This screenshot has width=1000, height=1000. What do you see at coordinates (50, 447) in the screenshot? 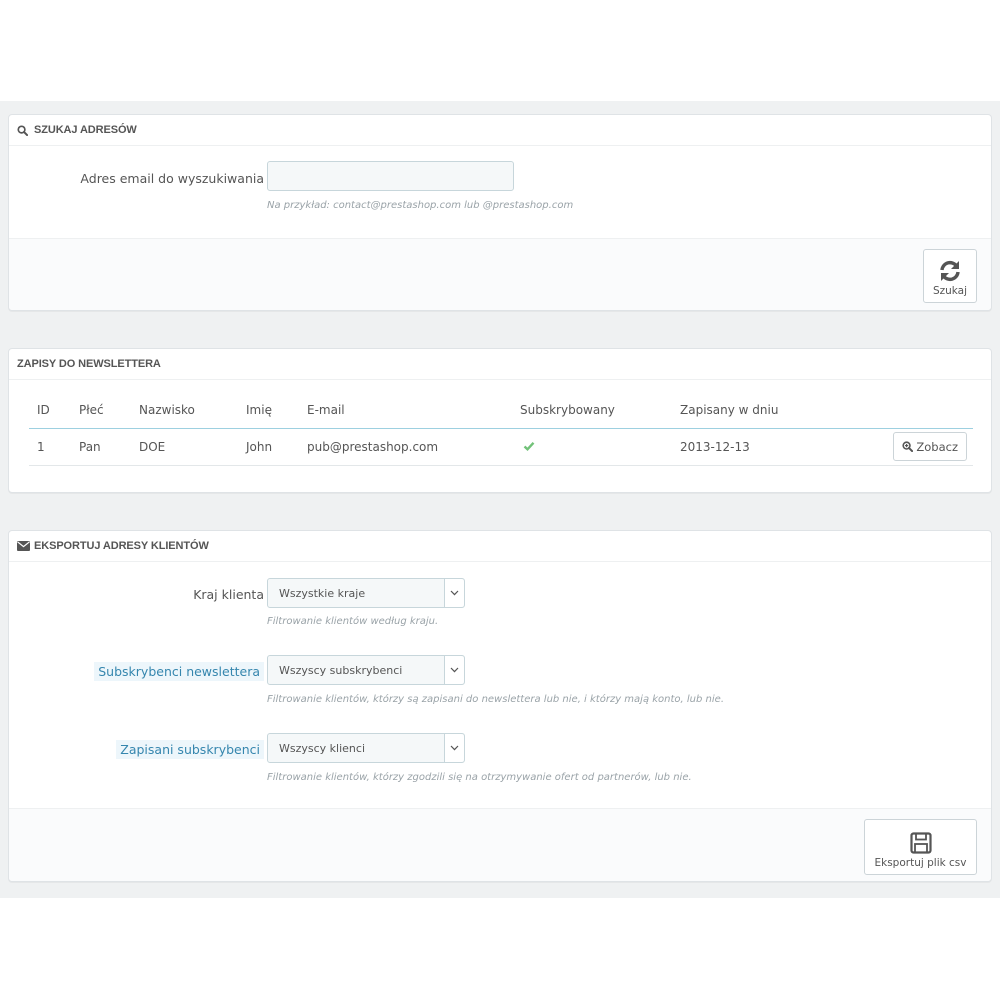
I see `cell-id: 1` at bounding box center [50, 447].